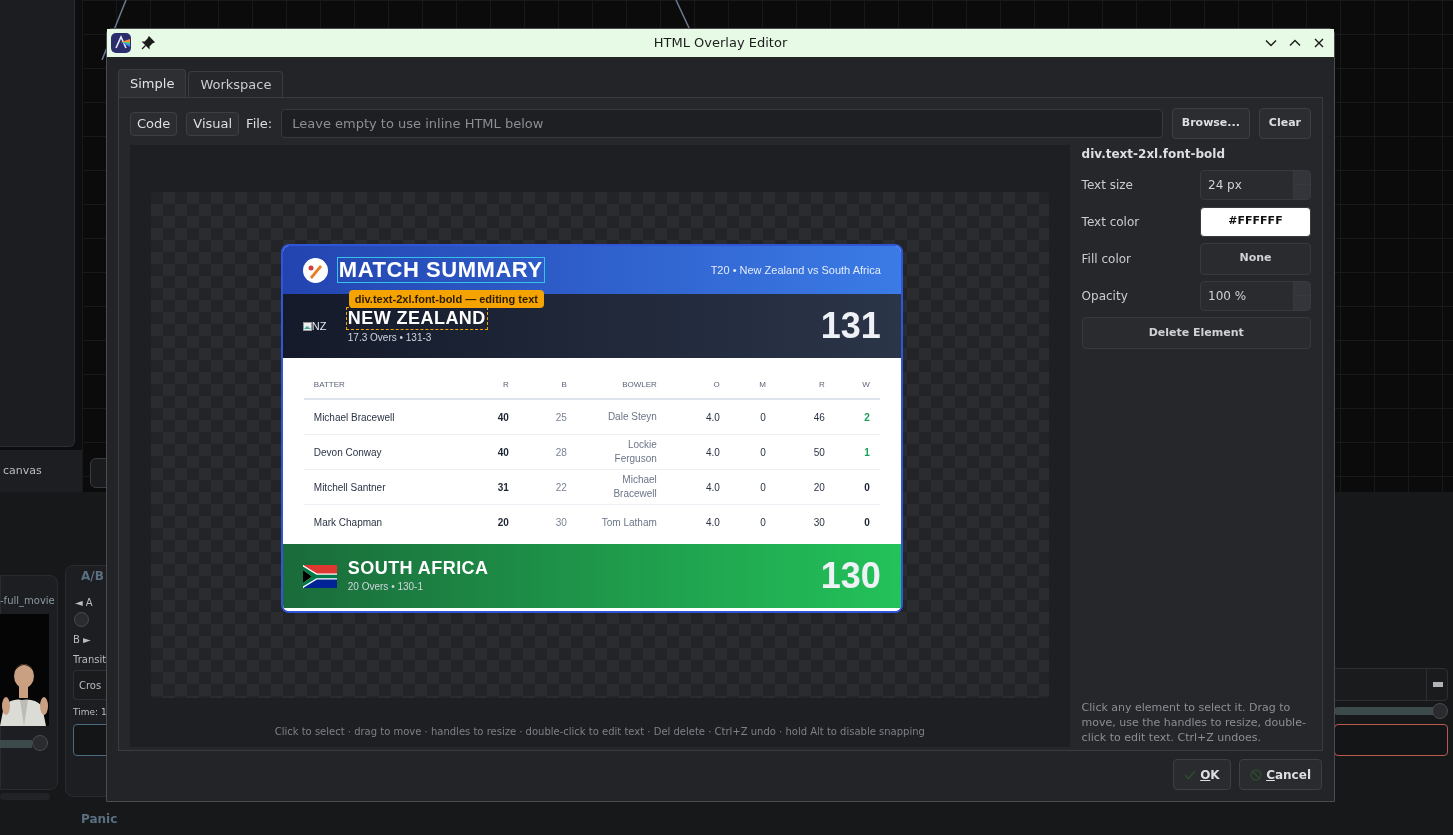 The width and height of the screenshot is (1453, 835). I want to click on app-icon, so click(121, 43).